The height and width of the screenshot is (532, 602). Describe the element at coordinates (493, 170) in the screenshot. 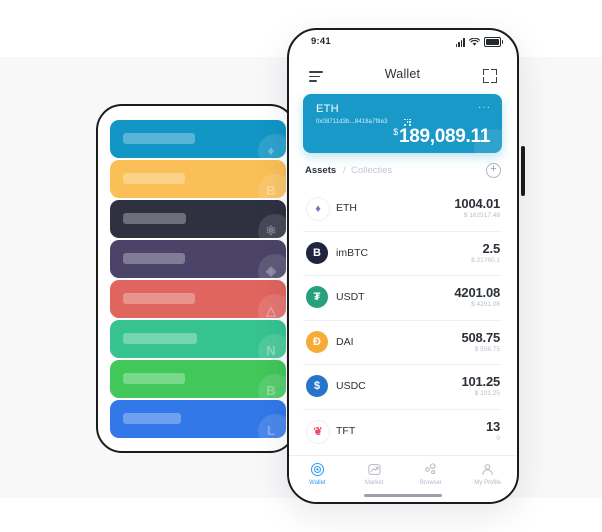

I see `add-token-icon: +` at that location.